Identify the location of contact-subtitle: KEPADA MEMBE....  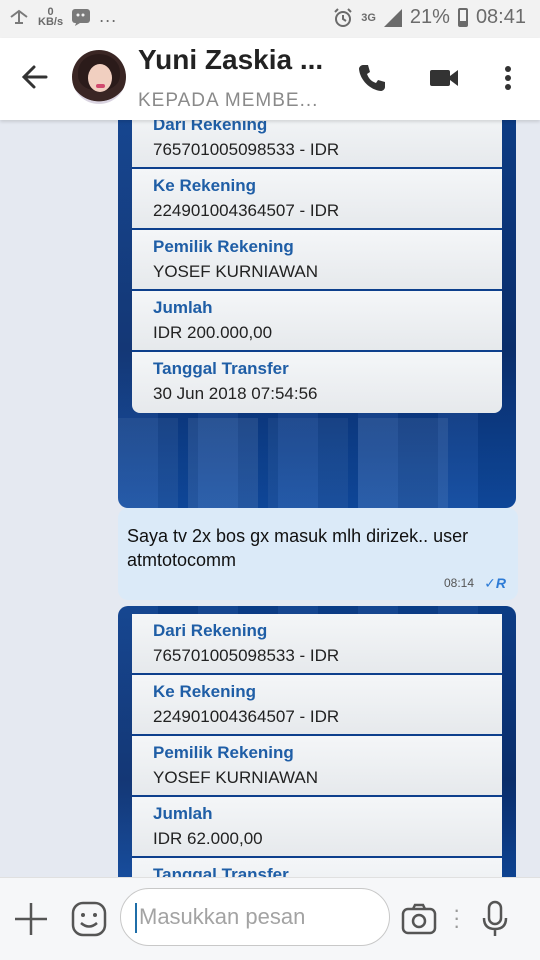
(228, 100).